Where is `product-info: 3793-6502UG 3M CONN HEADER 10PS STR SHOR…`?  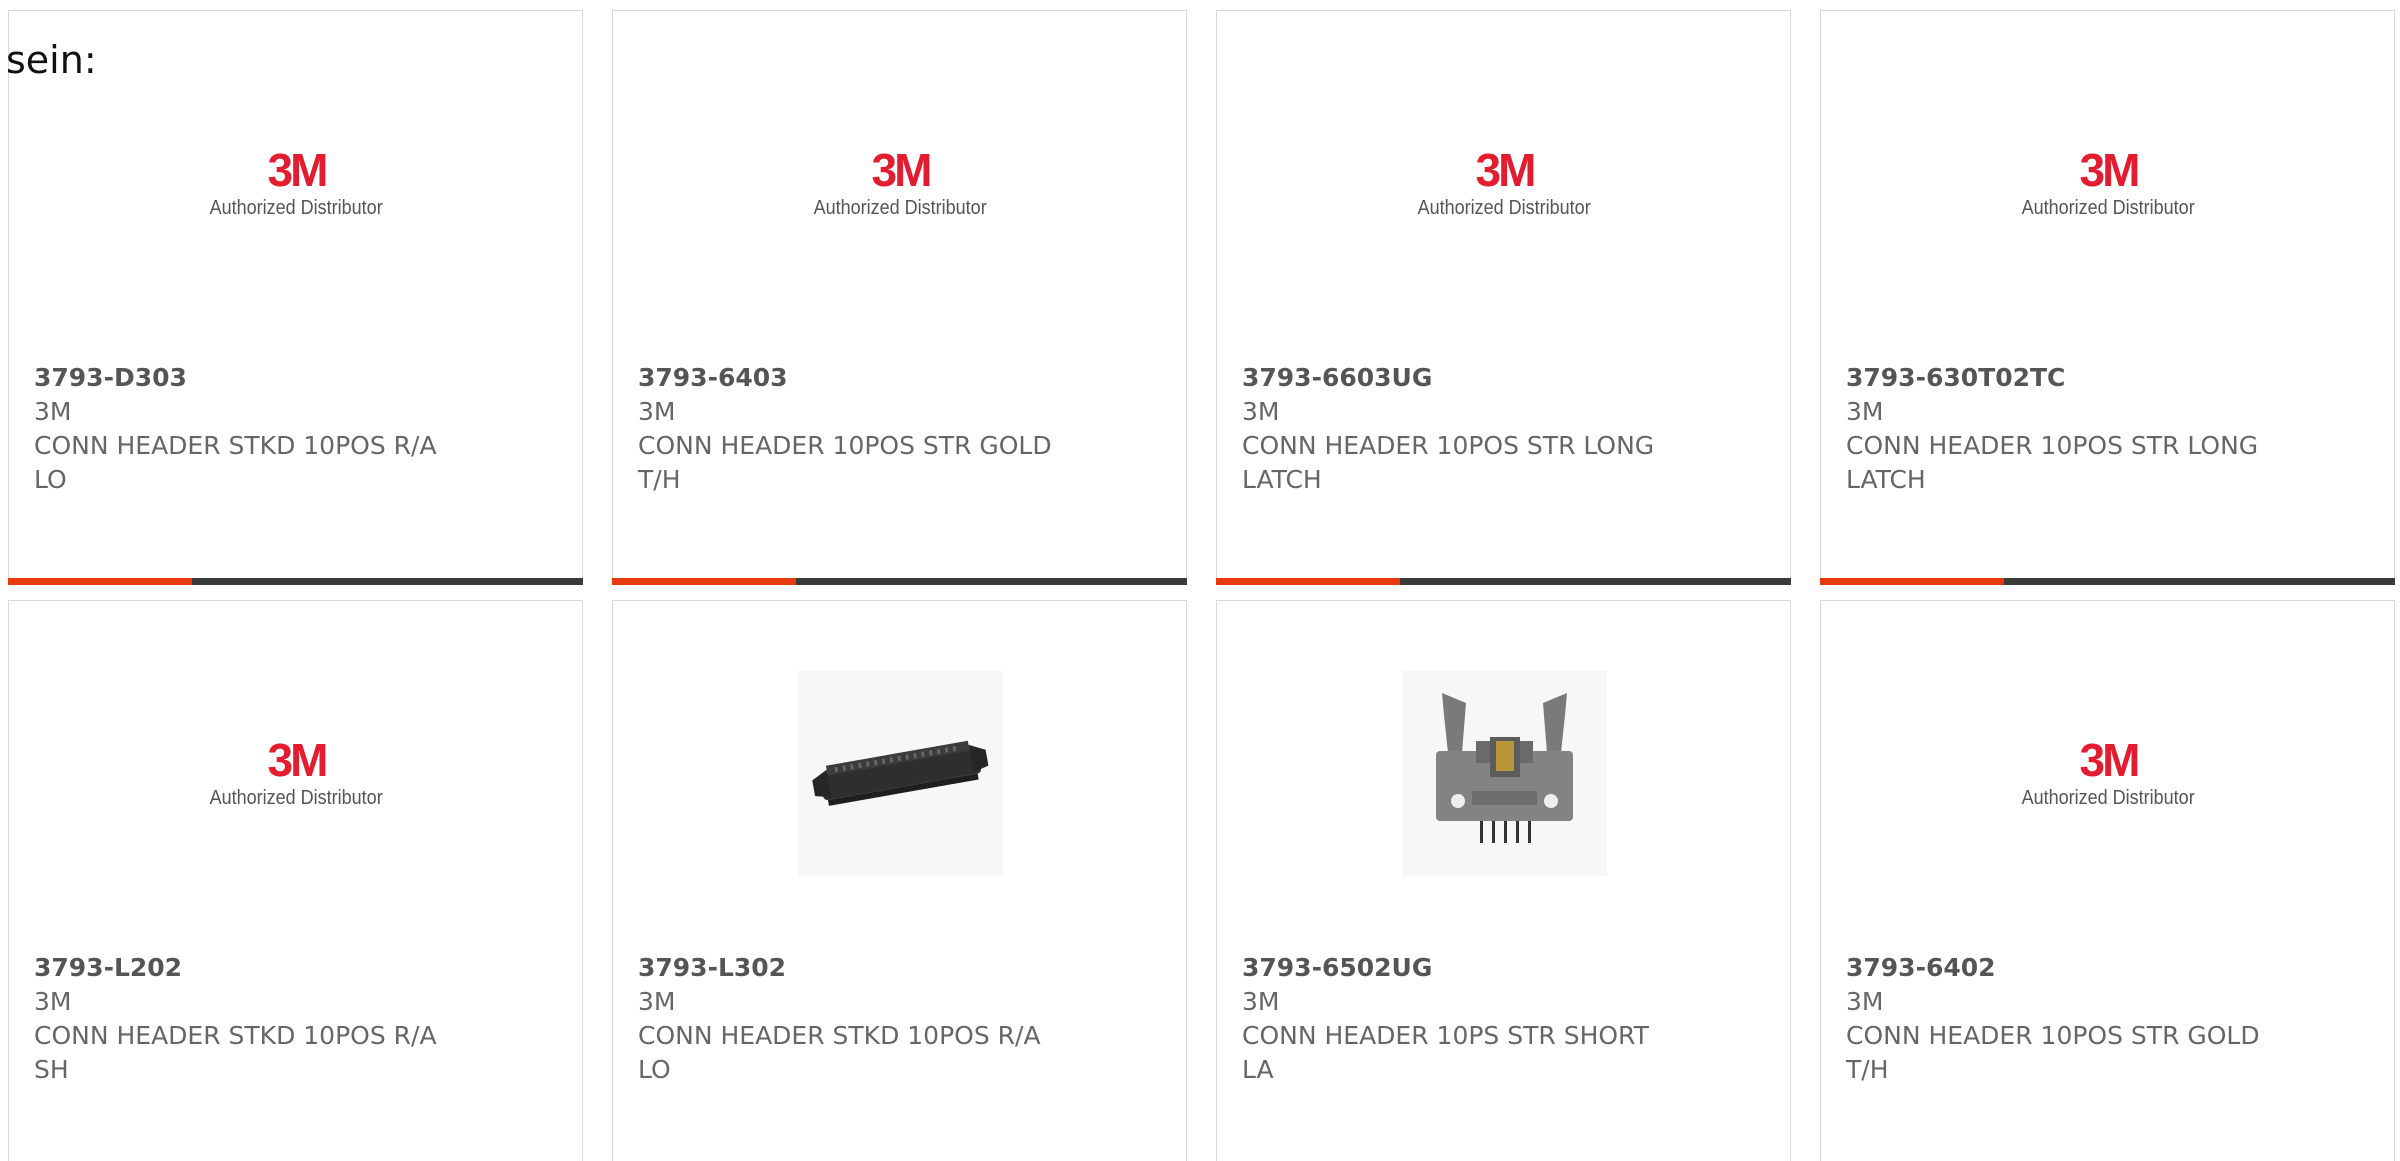
product-info: 3793-6502UG 3M CONN HEADER 10PS STR SHOR… is located at coordinates (1462, 1019).